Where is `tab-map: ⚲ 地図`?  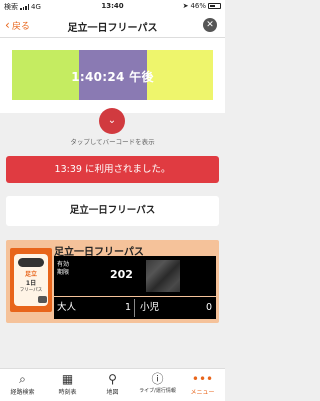
tab-map: ⚲ 地図 is located at coordinates (112, 385).